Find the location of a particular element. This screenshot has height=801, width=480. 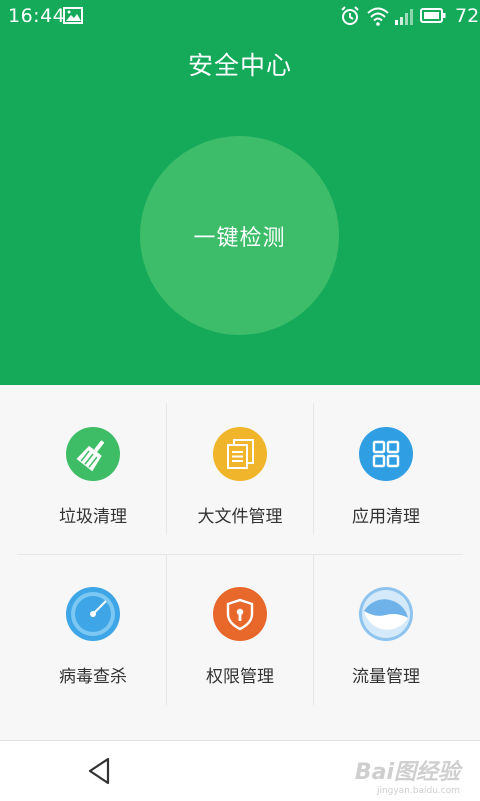

feature-virus-scan: 病毒查杀 is located at coordinates (93, 620).